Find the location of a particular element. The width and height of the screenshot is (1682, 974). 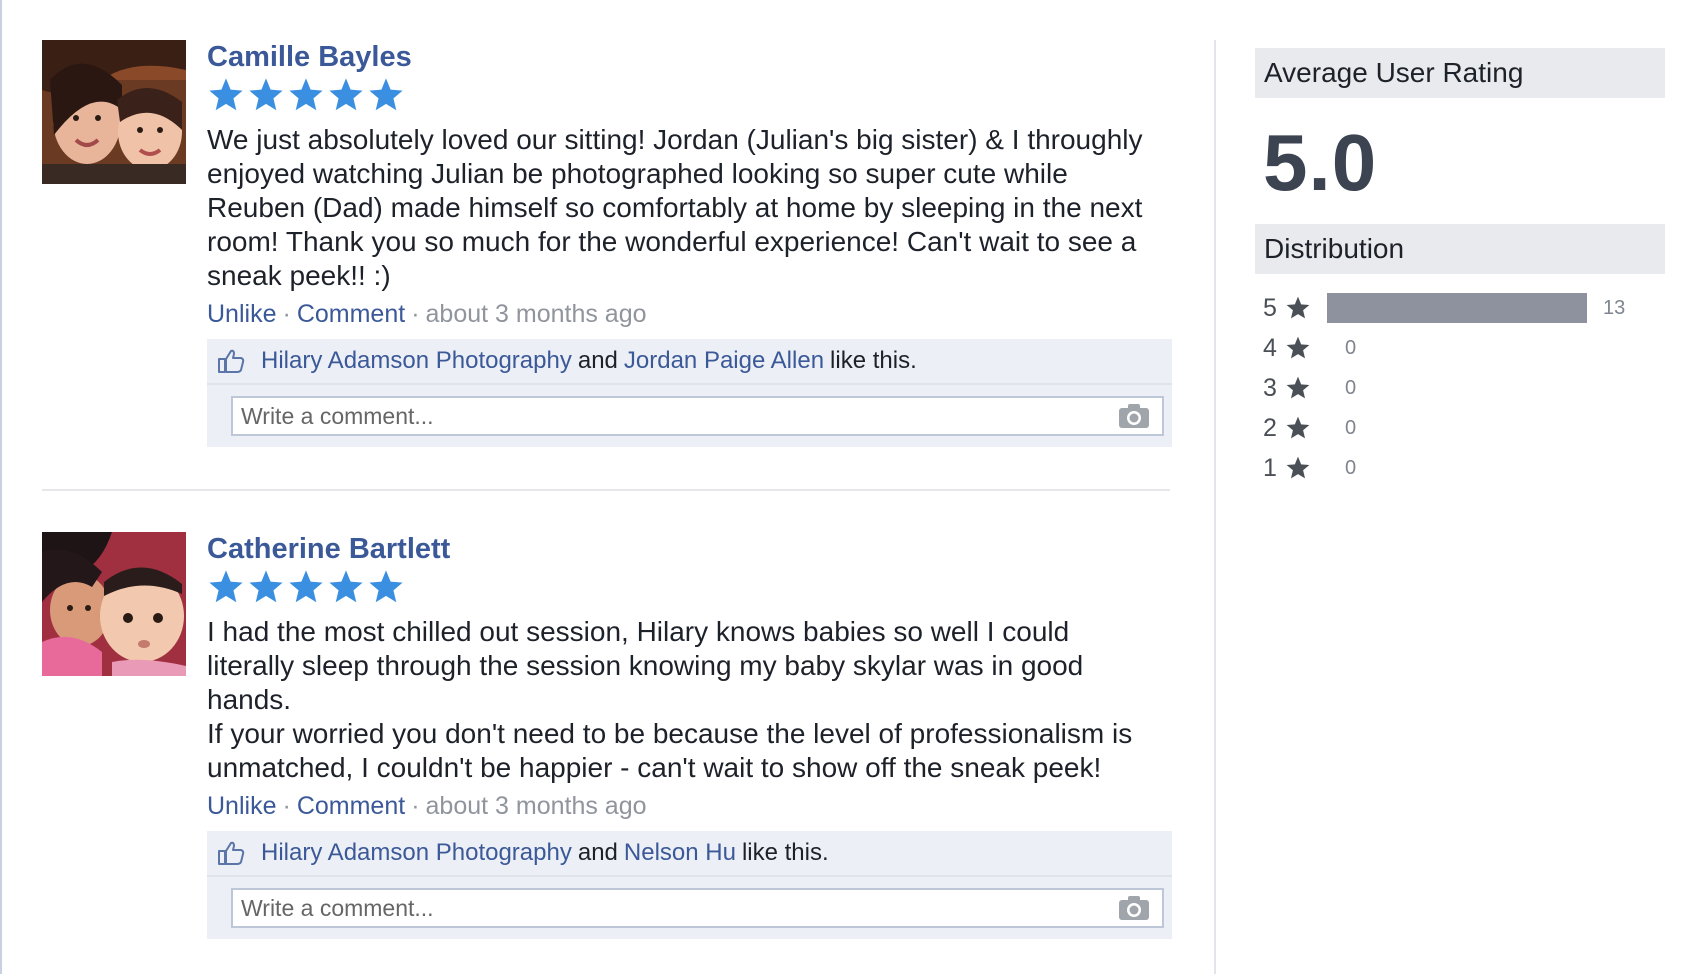

rating-distribution: 5 13 4 0 3 0 2 0 1 0 is located at coordinates (1460, 388).